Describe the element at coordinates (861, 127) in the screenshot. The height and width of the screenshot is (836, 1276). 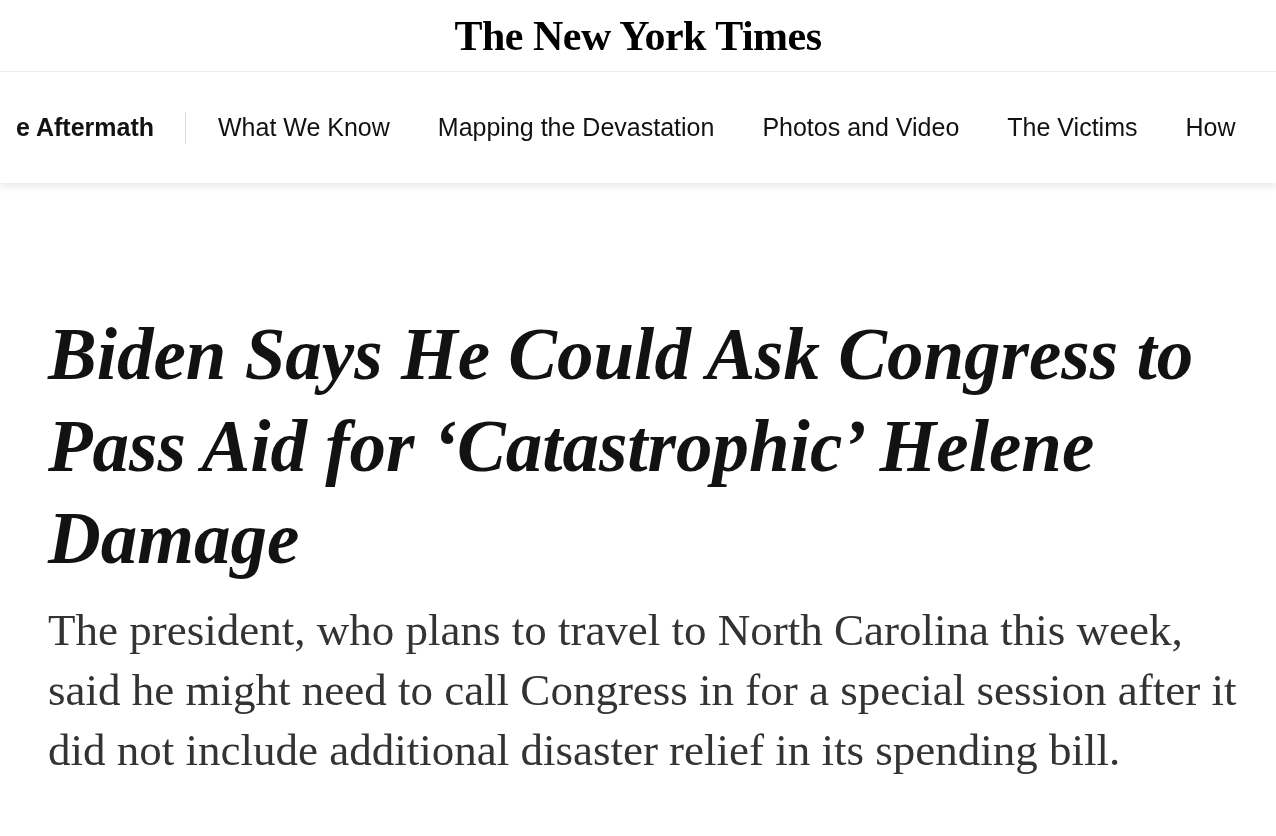
I see `nav-link: Photos and Video` at that location.